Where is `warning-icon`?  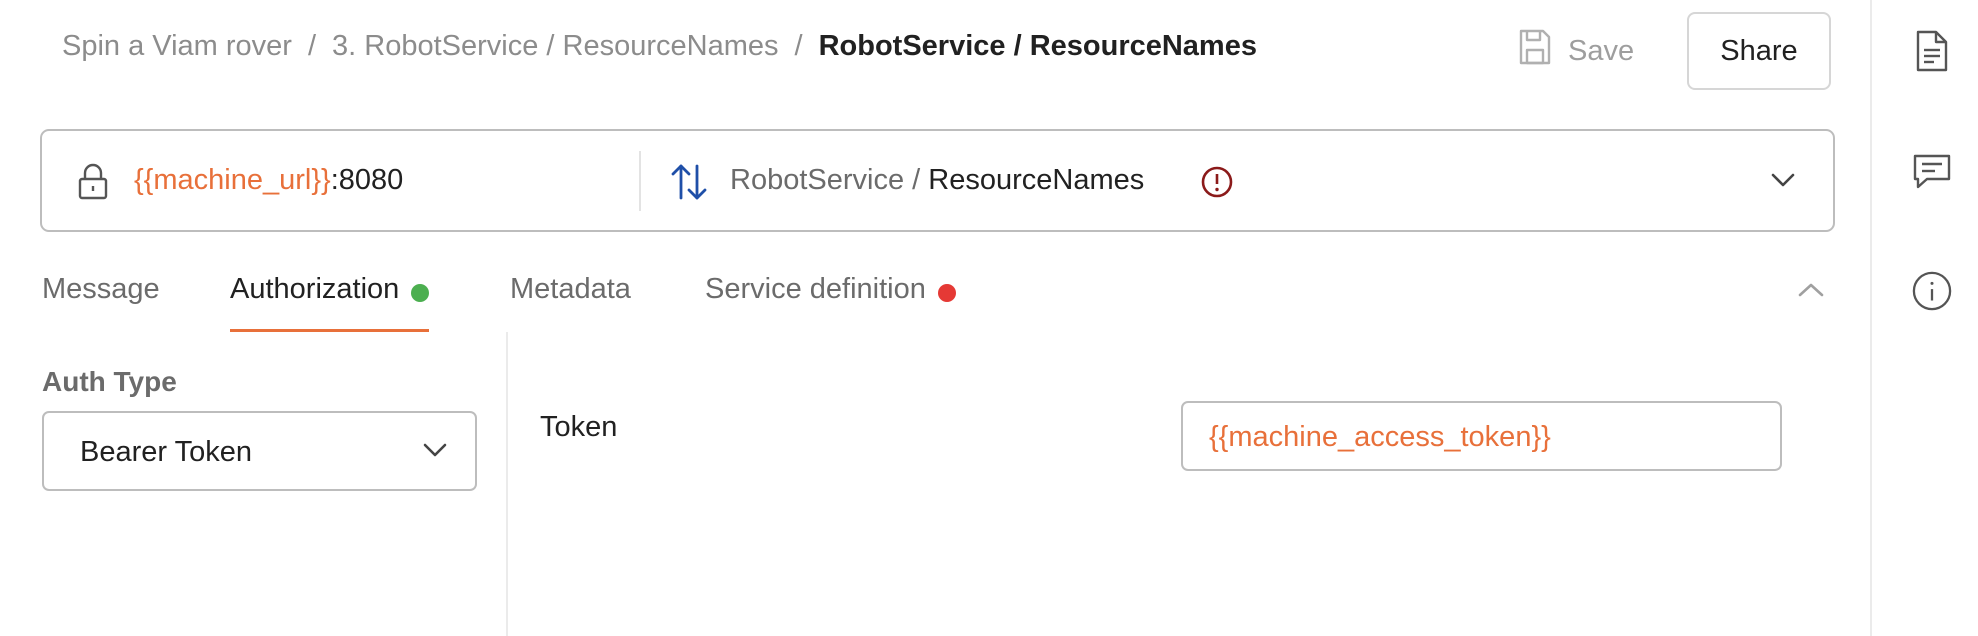
warning-icon is located at coordinates (1217, 184).